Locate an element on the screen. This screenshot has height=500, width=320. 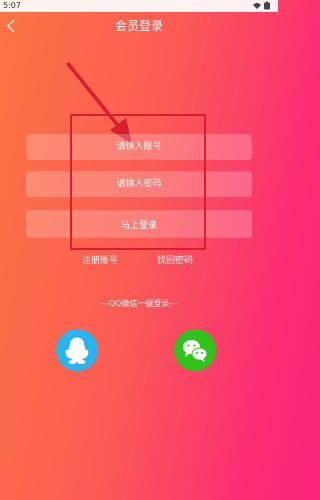
register-link: 注册账号 is located at coordinates (100, 261).